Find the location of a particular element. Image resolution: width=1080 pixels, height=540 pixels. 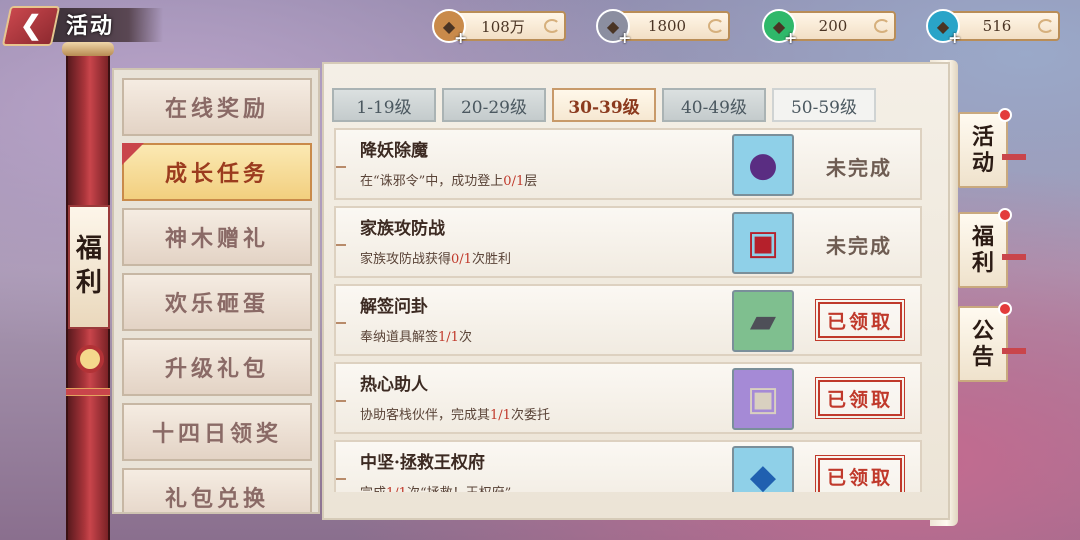

nav-item-label: 在线奖励 is located at coordinates (216, 109).